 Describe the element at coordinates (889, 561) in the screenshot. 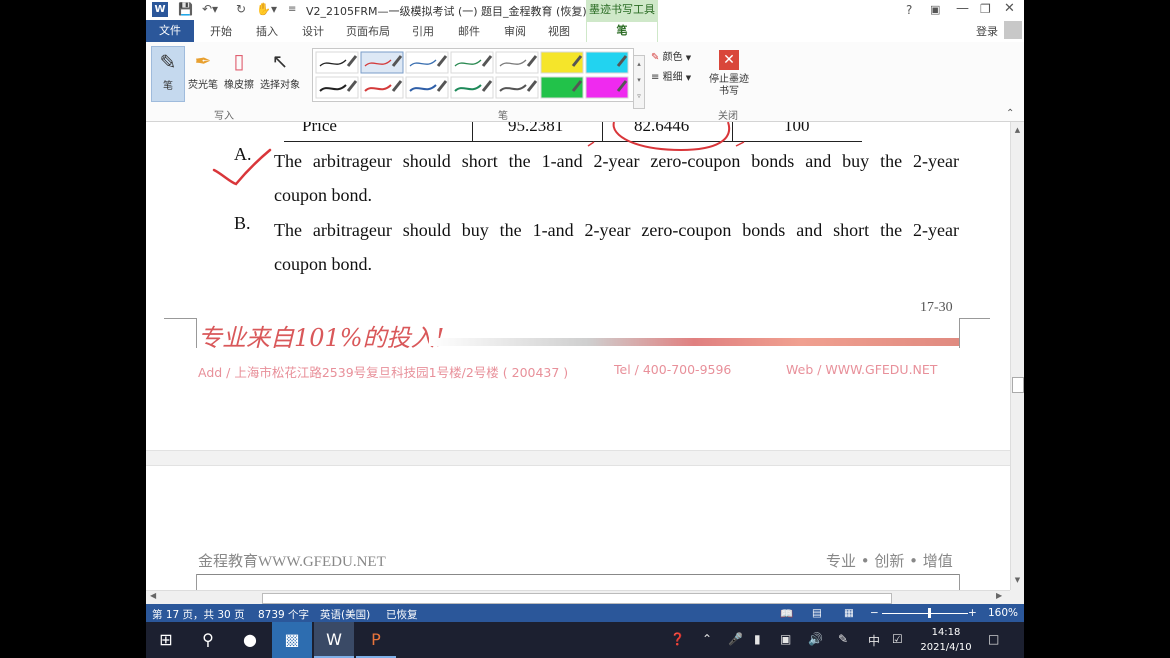

I see `next-page-header-right: 专业 • 创新 • 增值` at that location.